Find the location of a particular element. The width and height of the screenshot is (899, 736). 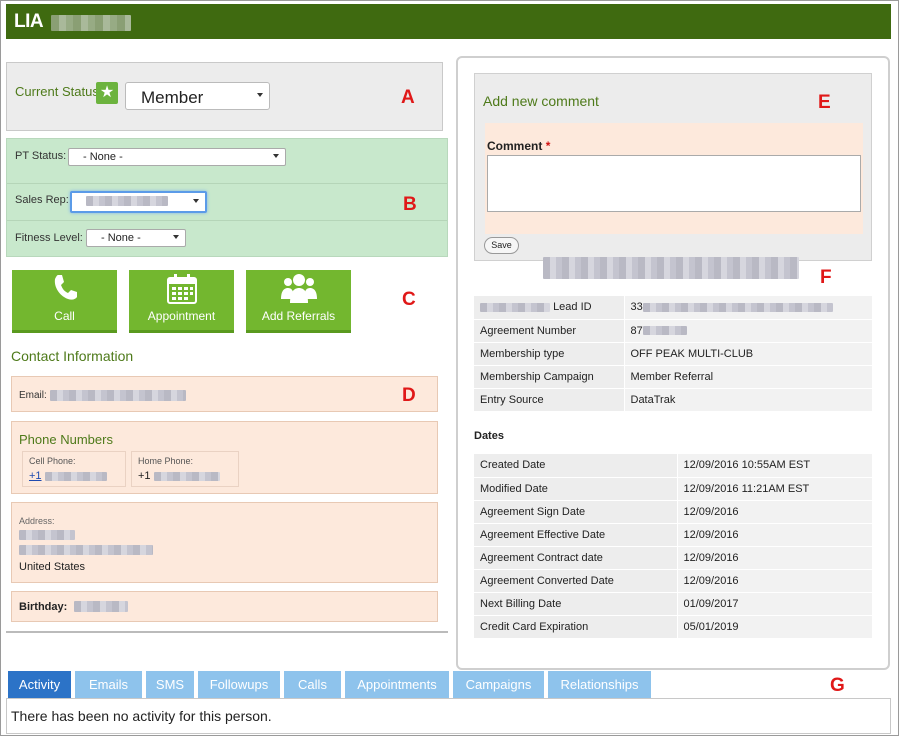

table-row: Agreement Sign Date 12/09/2016 is located at coordinates (673, 512).